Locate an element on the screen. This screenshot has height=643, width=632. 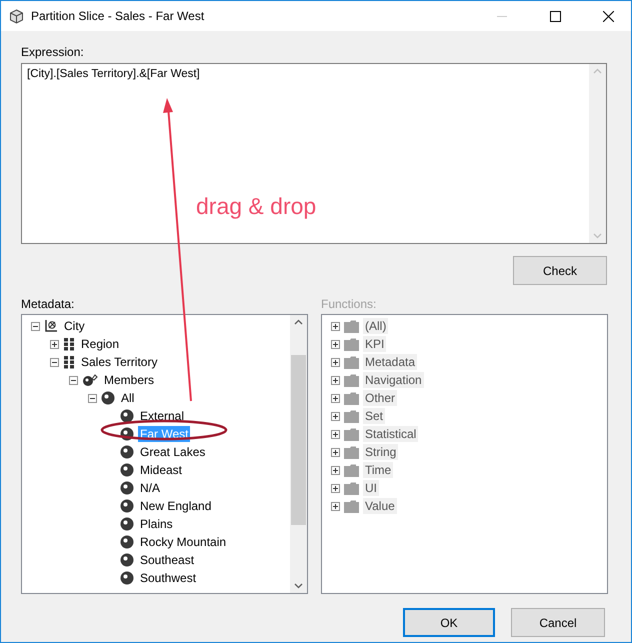
tree-item: City is located at coordinates (74, 326).